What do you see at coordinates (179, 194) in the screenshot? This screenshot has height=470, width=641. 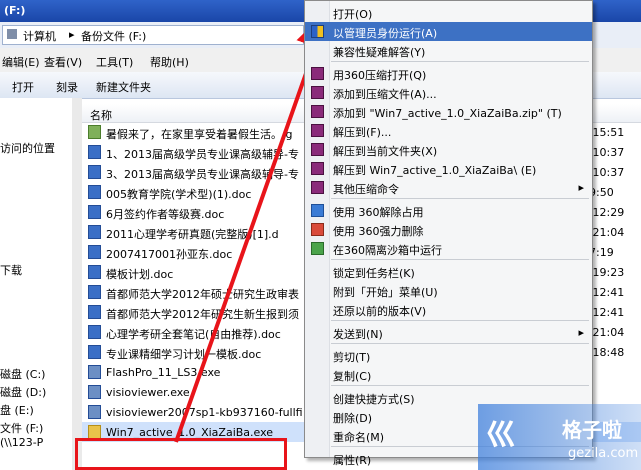 I see `file-name: 005教育学院(学术型)(1).doc` at bounding box center [179, 194].